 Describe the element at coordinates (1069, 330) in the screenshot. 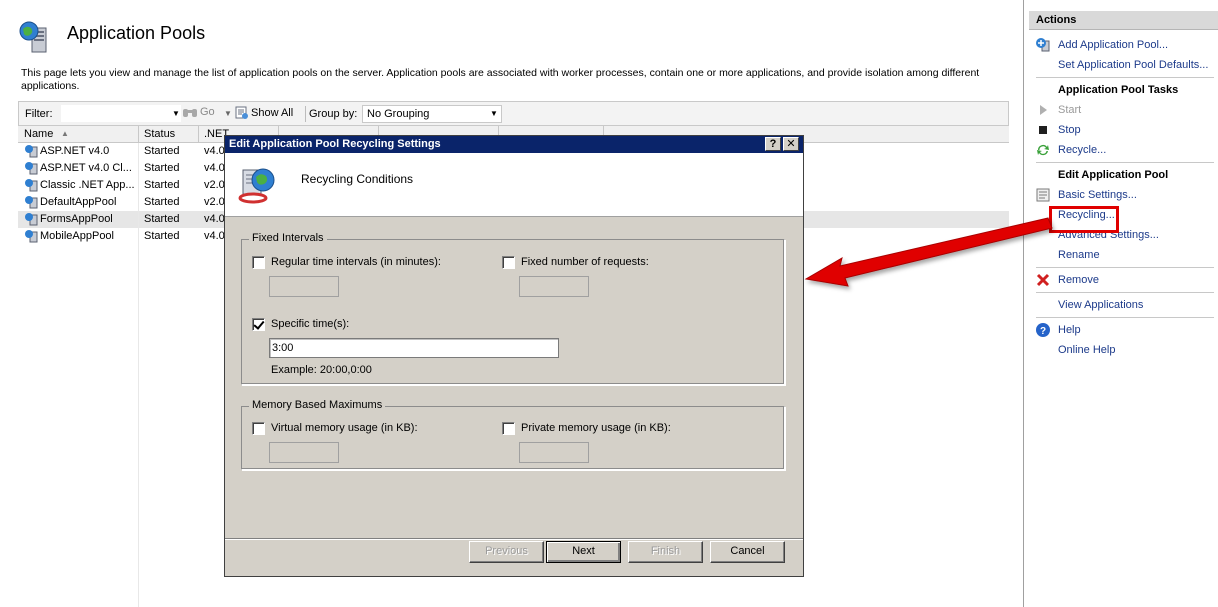

I see `help-link: Help` at that location.